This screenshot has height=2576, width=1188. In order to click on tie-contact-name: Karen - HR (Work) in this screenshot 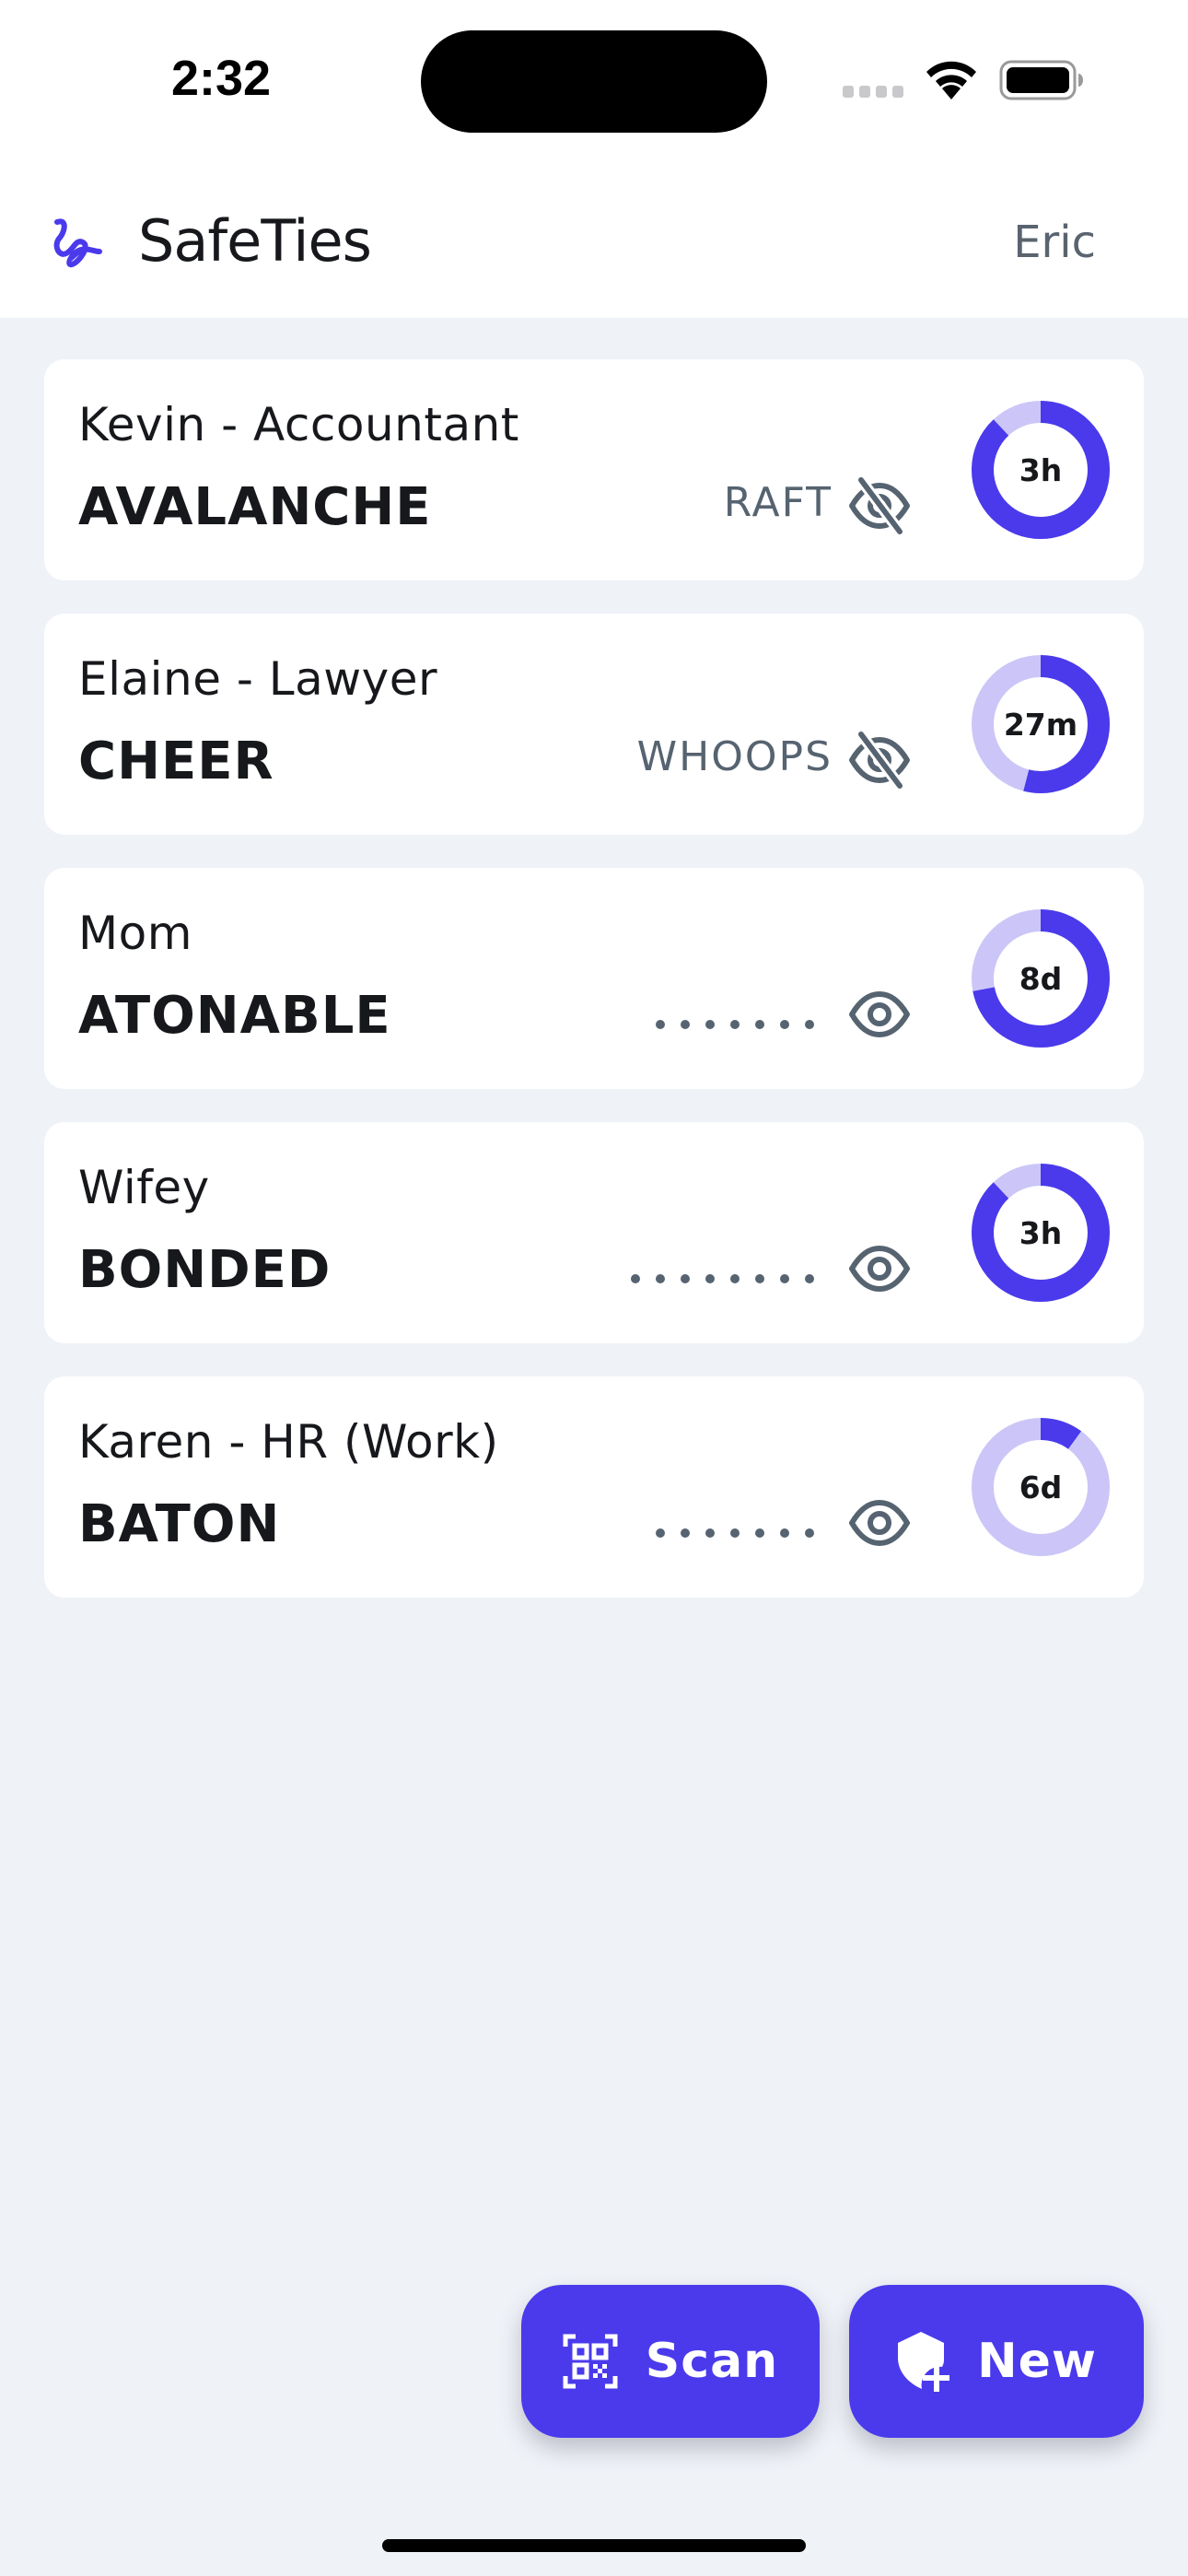, I will do `click(288, 1442)`.